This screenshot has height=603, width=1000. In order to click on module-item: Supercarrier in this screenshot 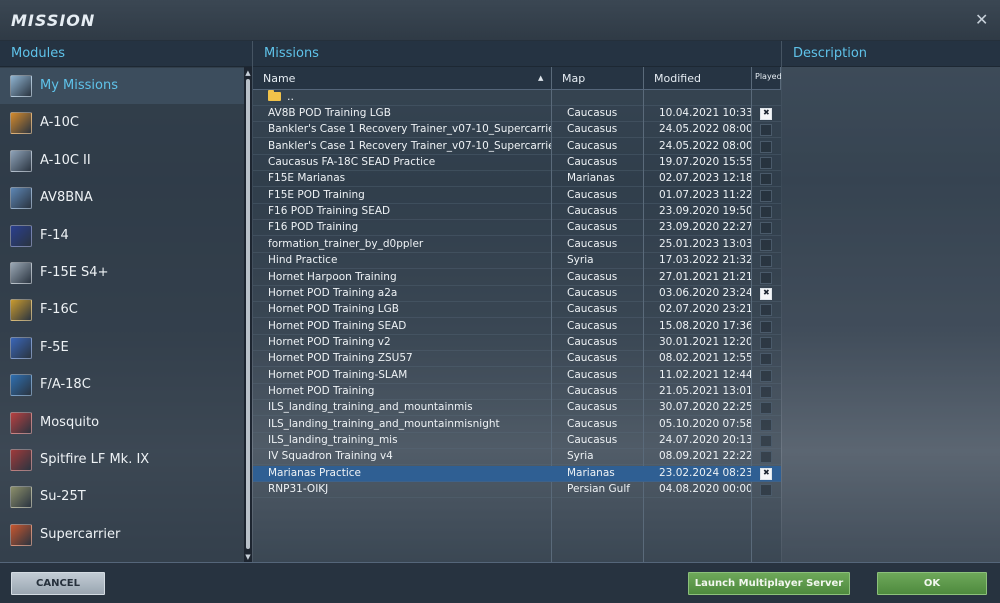, I will do `click(122, 535)`.